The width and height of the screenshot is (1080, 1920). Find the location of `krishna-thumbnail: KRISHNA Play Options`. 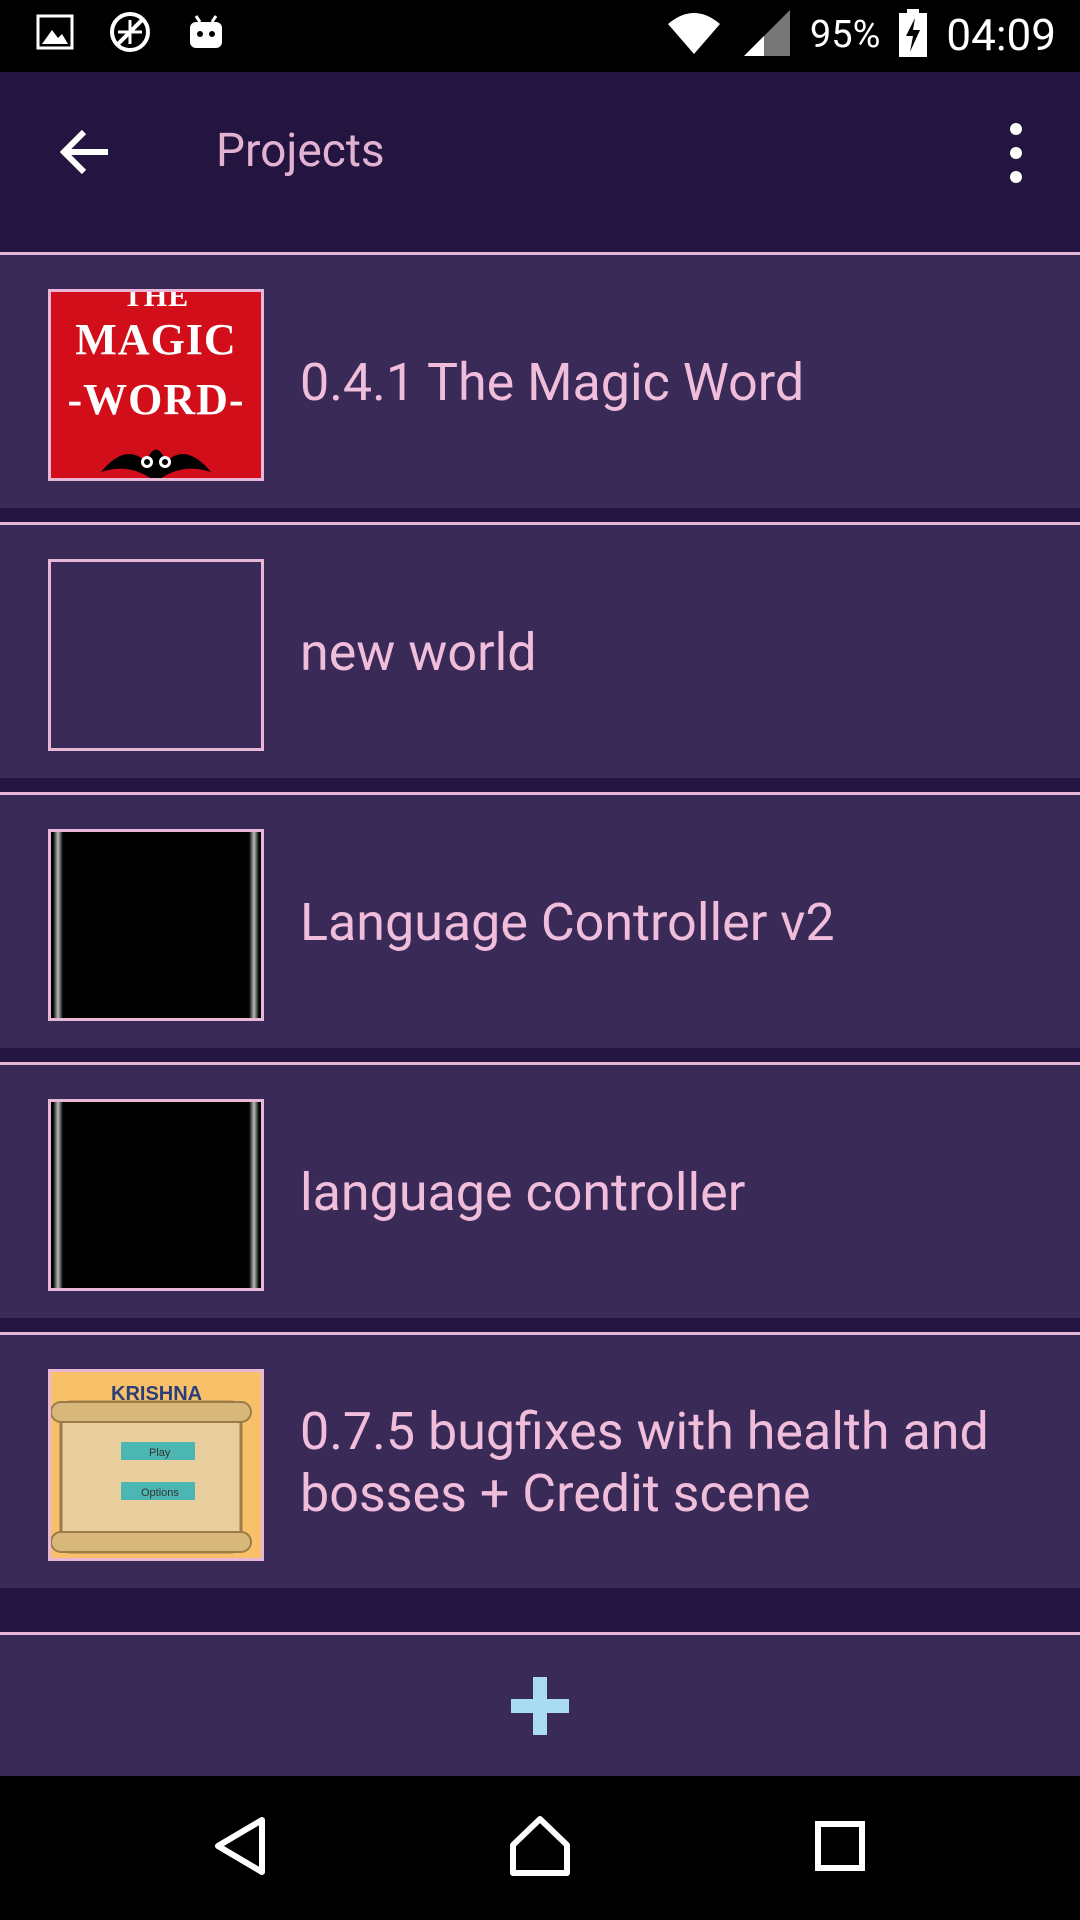

krishna-thumbnail: KRISHNA Play Options is located at coordinates (156, 1465).